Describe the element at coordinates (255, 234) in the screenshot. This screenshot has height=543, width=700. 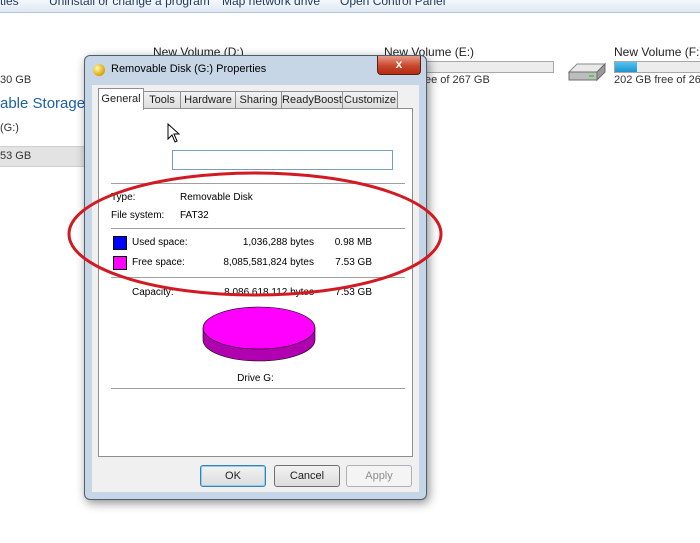
I see `highlight-ellipse` at that location.